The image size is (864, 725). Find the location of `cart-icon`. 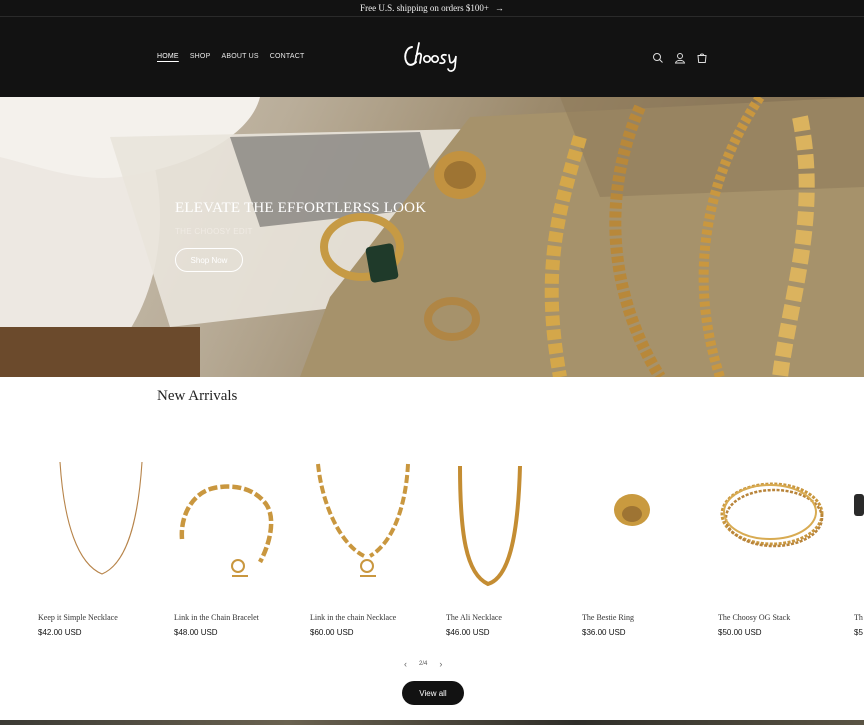

cart-icon is located at coordinates (702, 57).